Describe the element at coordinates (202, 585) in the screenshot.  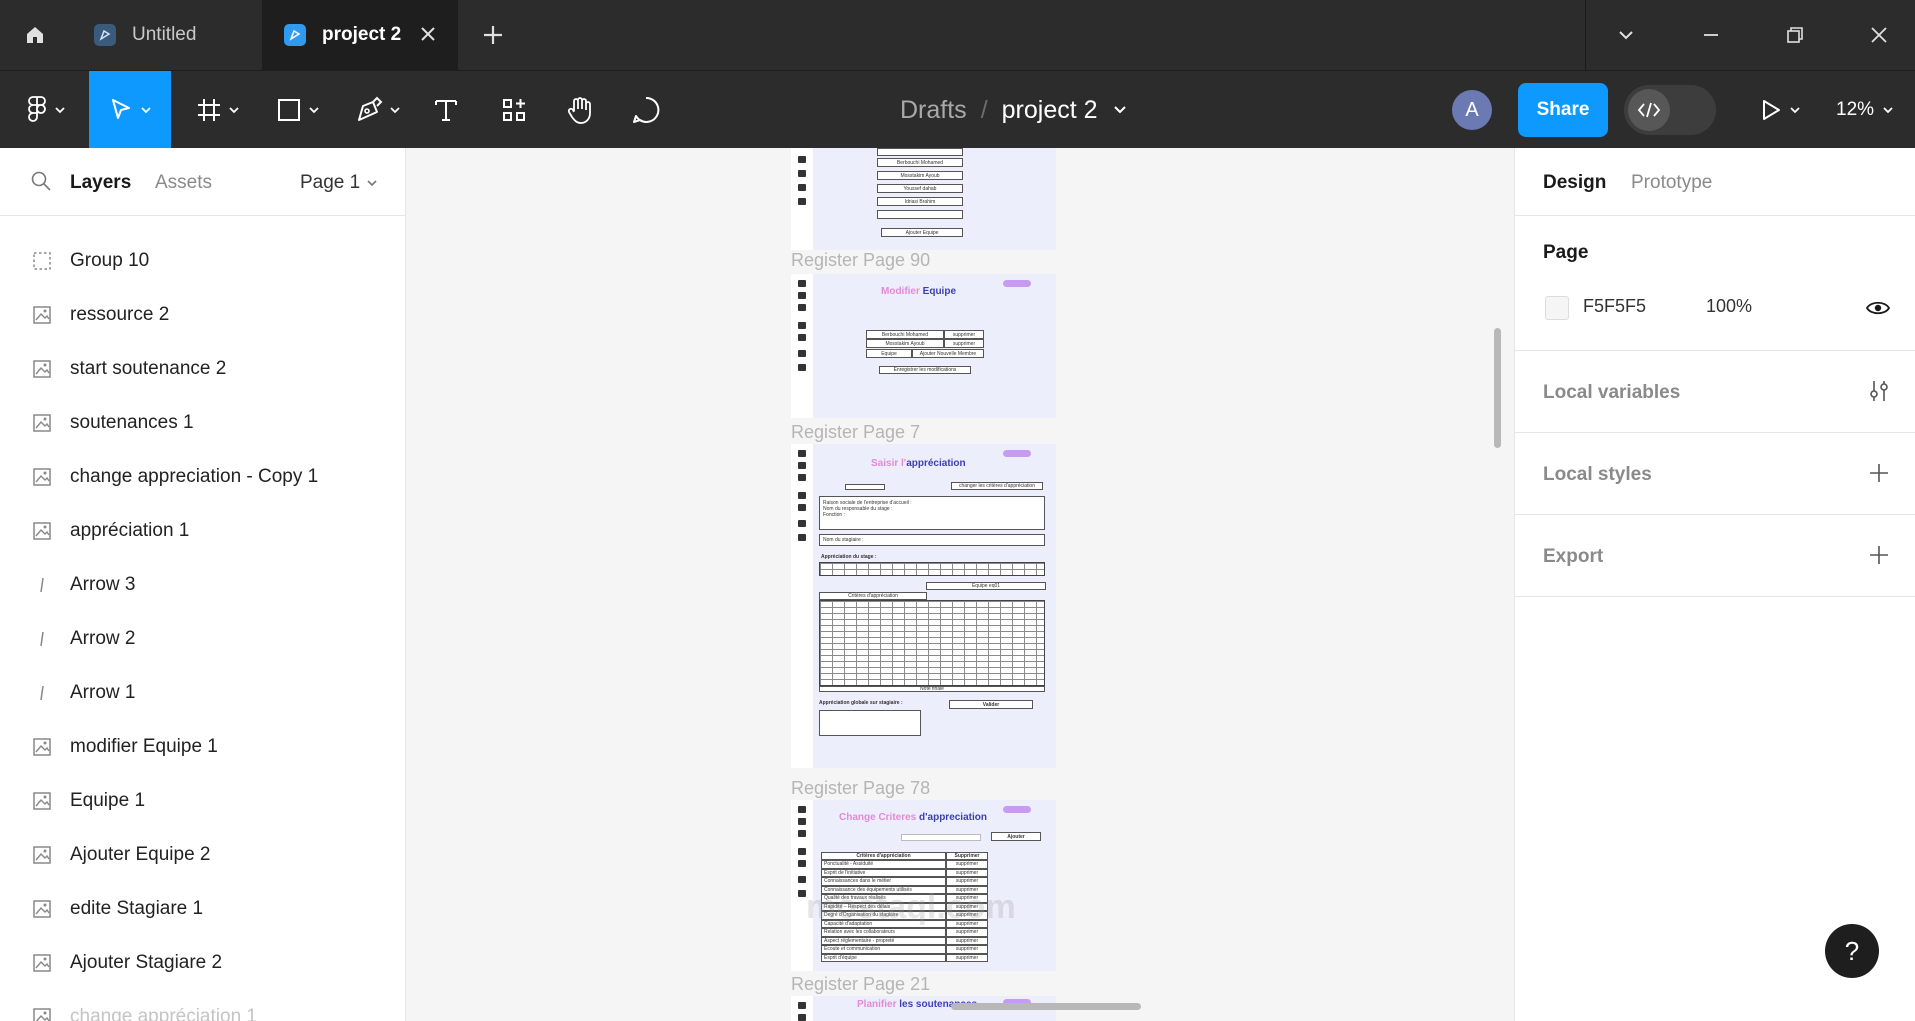
I see `layer-item: Arrow 3` at that location.